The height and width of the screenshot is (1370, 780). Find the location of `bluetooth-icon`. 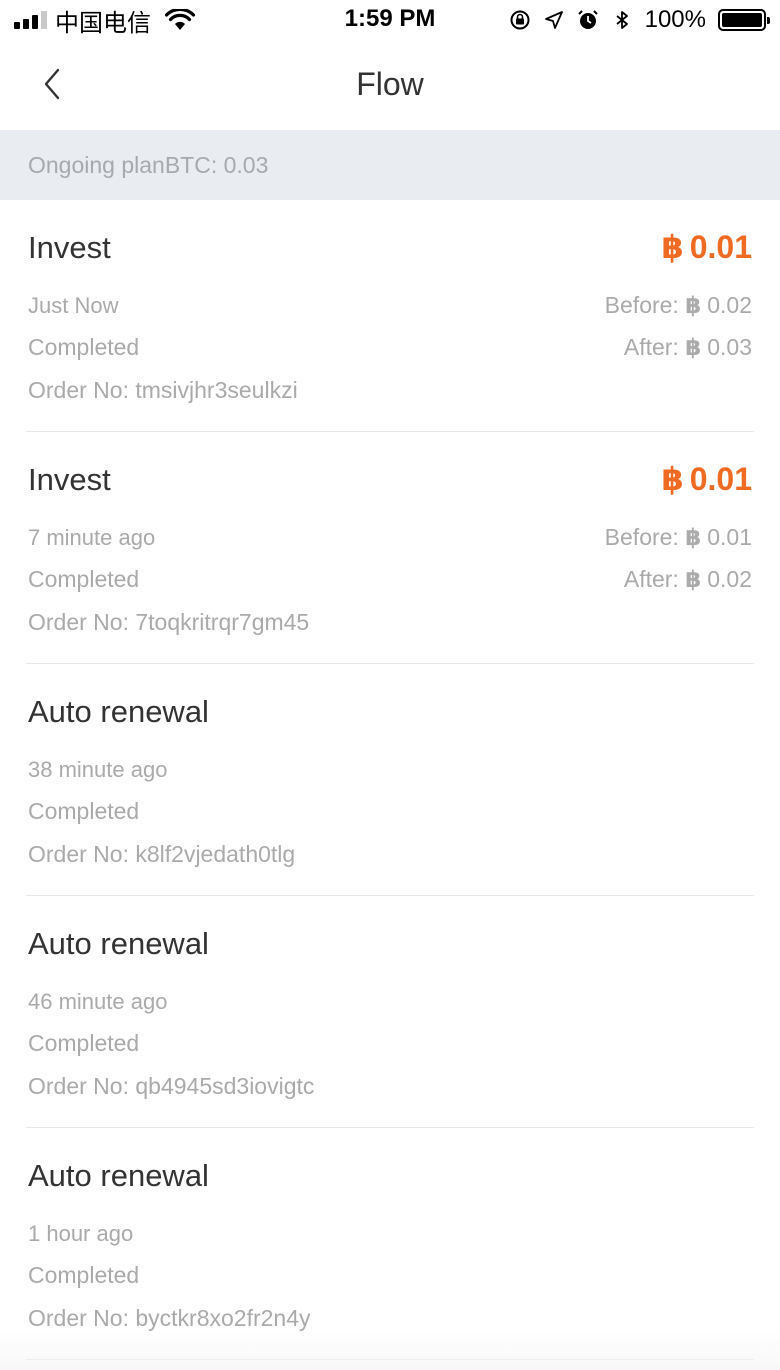

bluetooth-icon is located at coordinates (622, 20).